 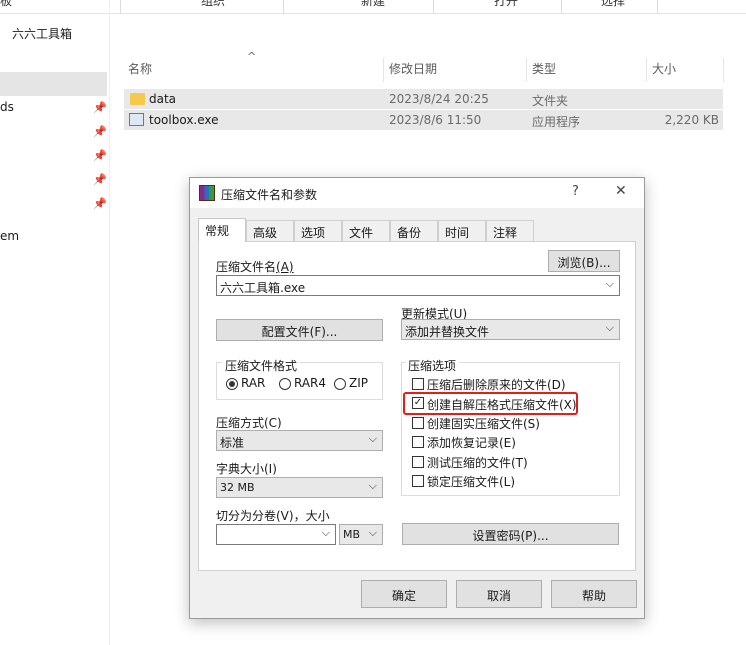 What do you see at coordinates (418, 403) in the screenshot?
I see `checkbox-create-sfx: ✓` at bounding box center [418, 403].